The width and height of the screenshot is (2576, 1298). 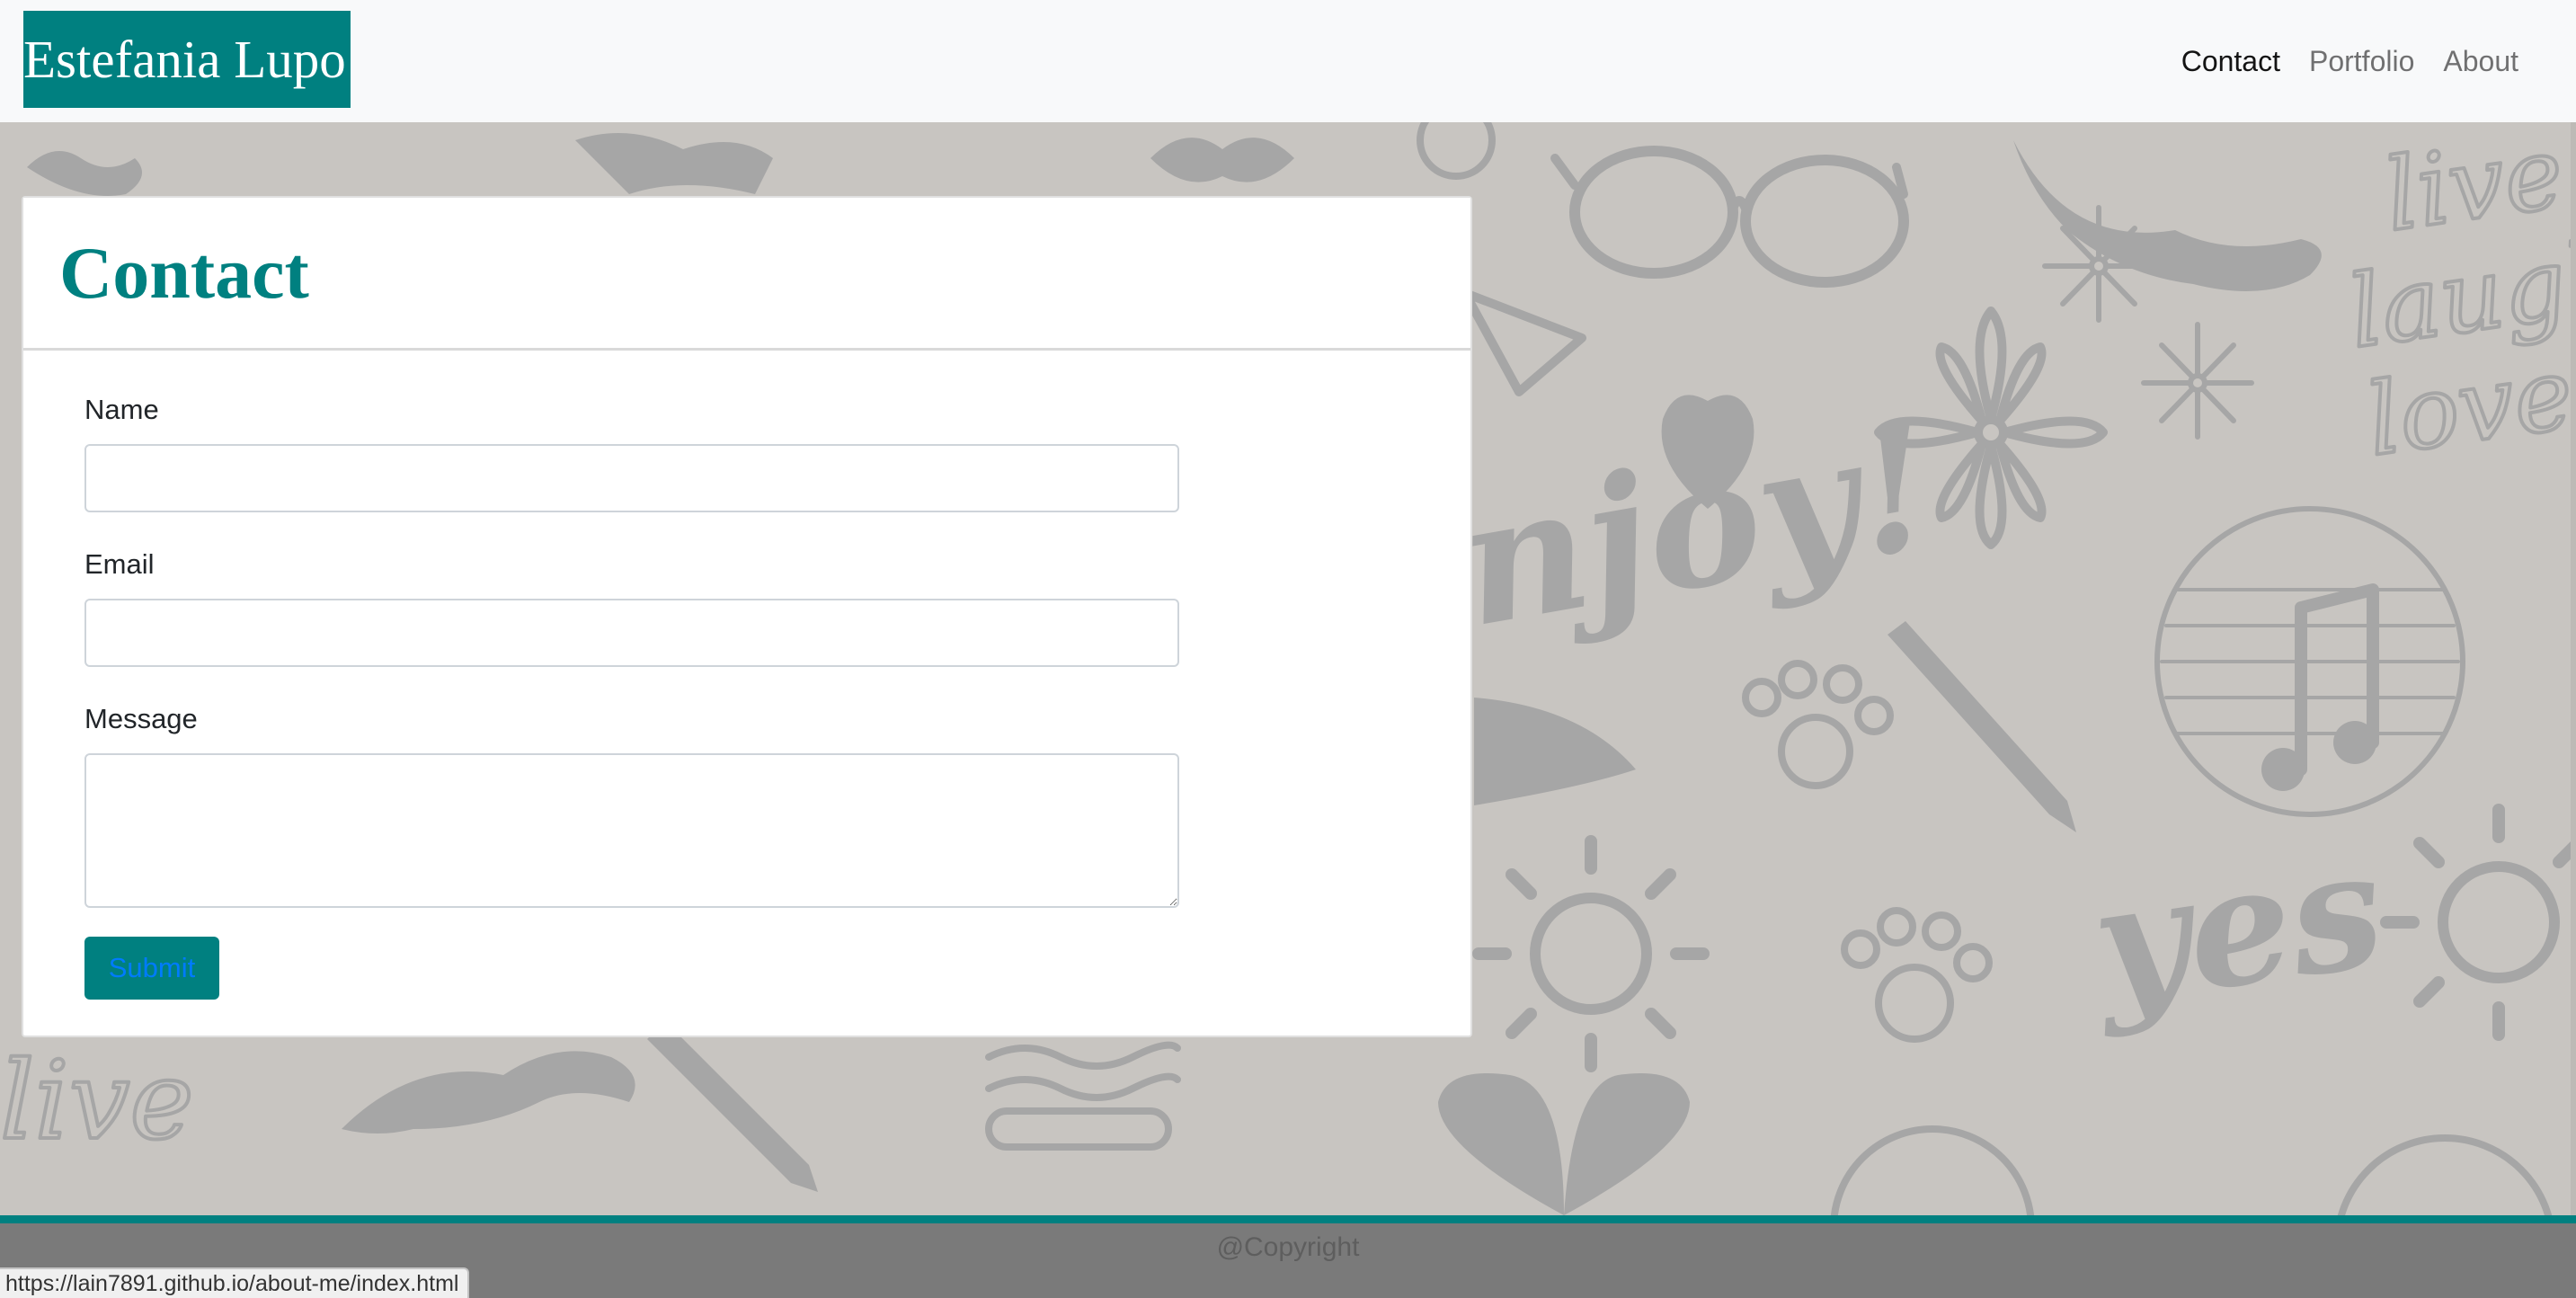 I want to click on face-circle, so click(x=2191, y=1170).